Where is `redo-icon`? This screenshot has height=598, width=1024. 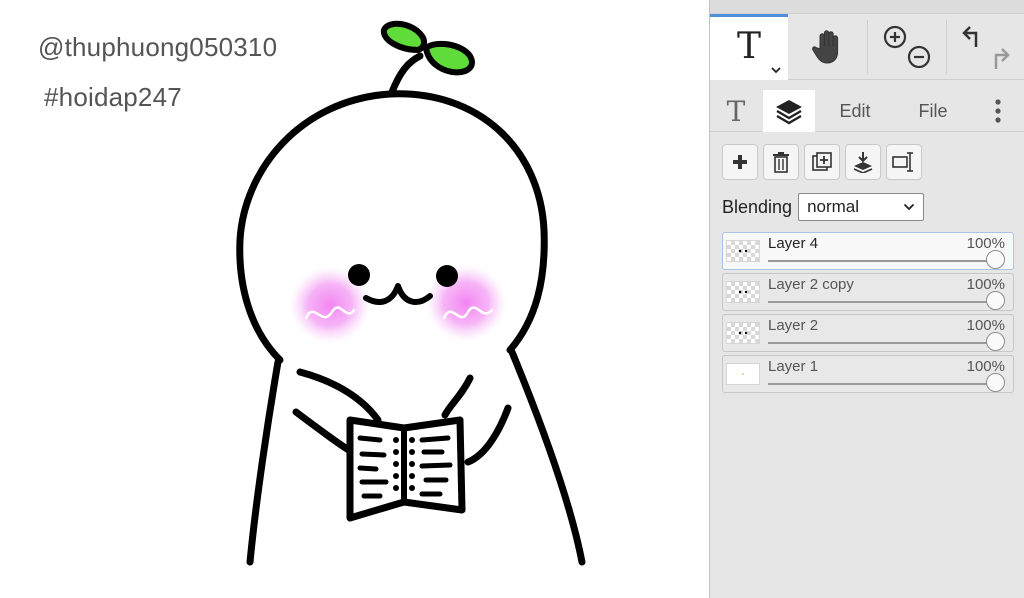 redo-icon is located at coordinates (1002, 58).